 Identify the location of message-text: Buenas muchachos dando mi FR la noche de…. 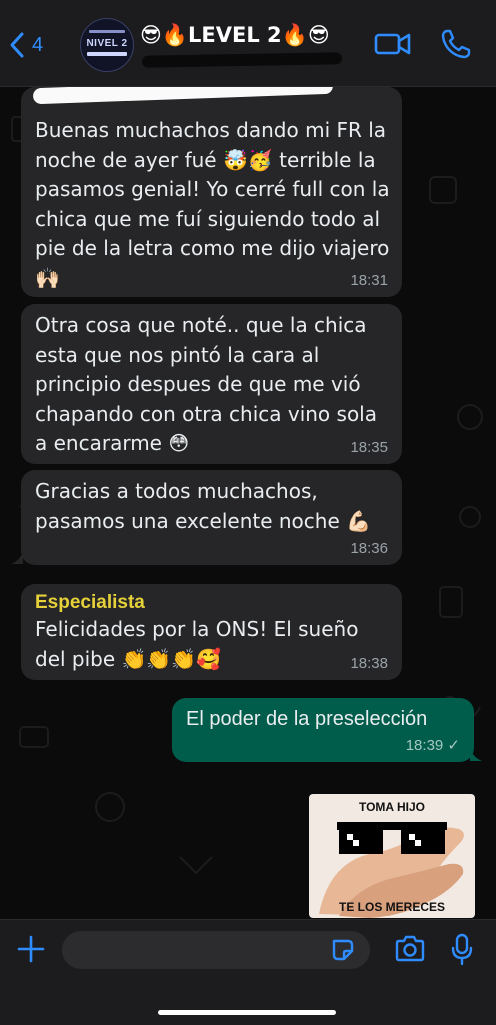
(212, 204).